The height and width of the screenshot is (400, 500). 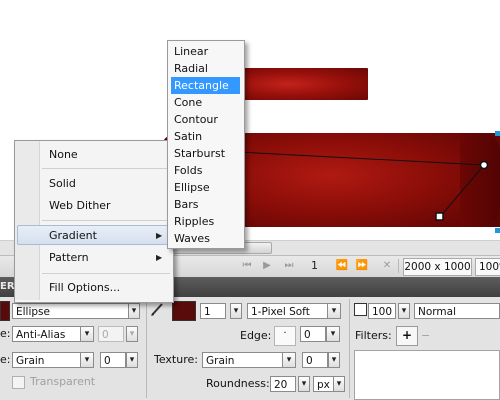 I want to click on menu-item-solid: Solid, so click(x=62, y=184).